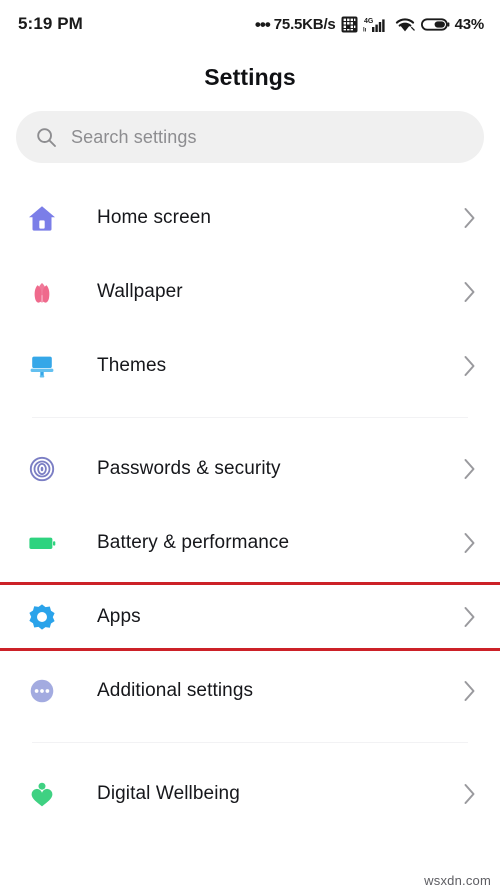 The image size is (500, 893). Describe the element at coordinates (48, 218) in the screenshot. I see `home-icon` at that location.